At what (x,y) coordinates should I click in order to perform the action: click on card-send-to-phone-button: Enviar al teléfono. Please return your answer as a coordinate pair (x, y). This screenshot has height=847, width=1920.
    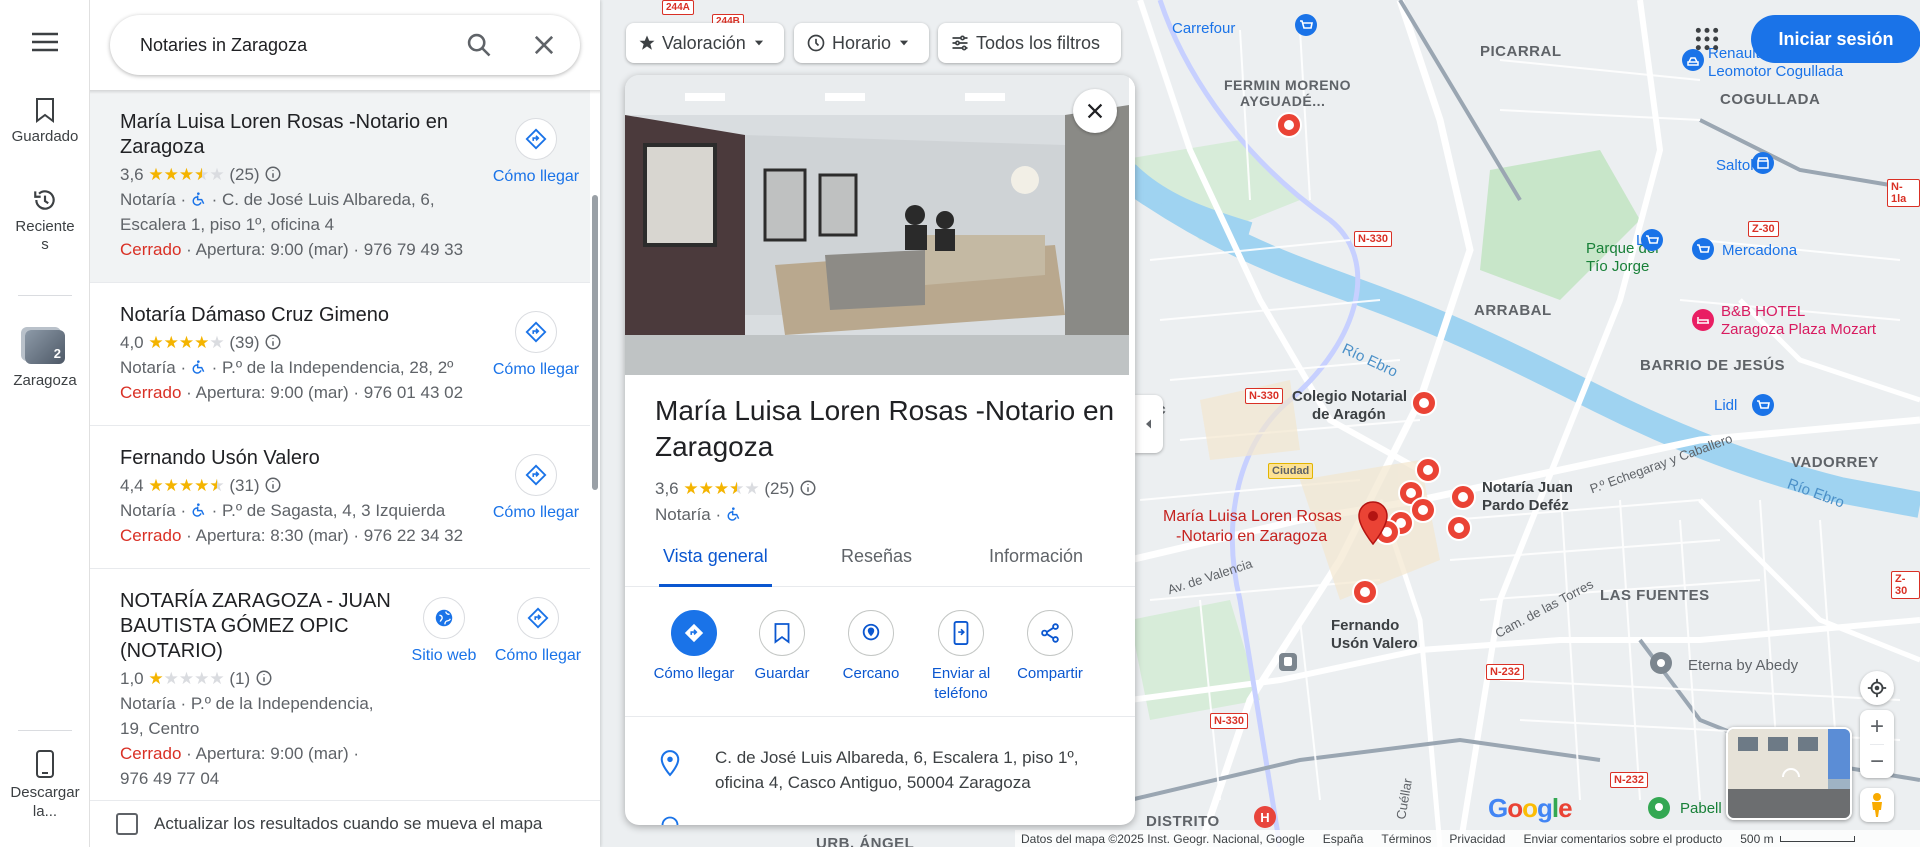
    Looking at the image, I should click on (961, 657).